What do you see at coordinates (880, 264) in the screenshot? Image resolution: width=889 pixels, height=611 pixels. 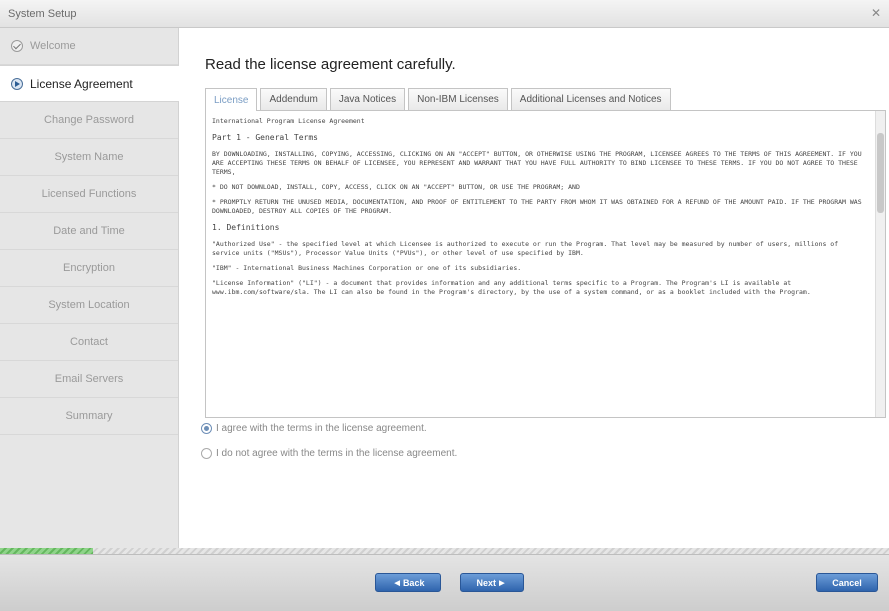 I see `license-scrollbar` at bounding box center [880, 264].